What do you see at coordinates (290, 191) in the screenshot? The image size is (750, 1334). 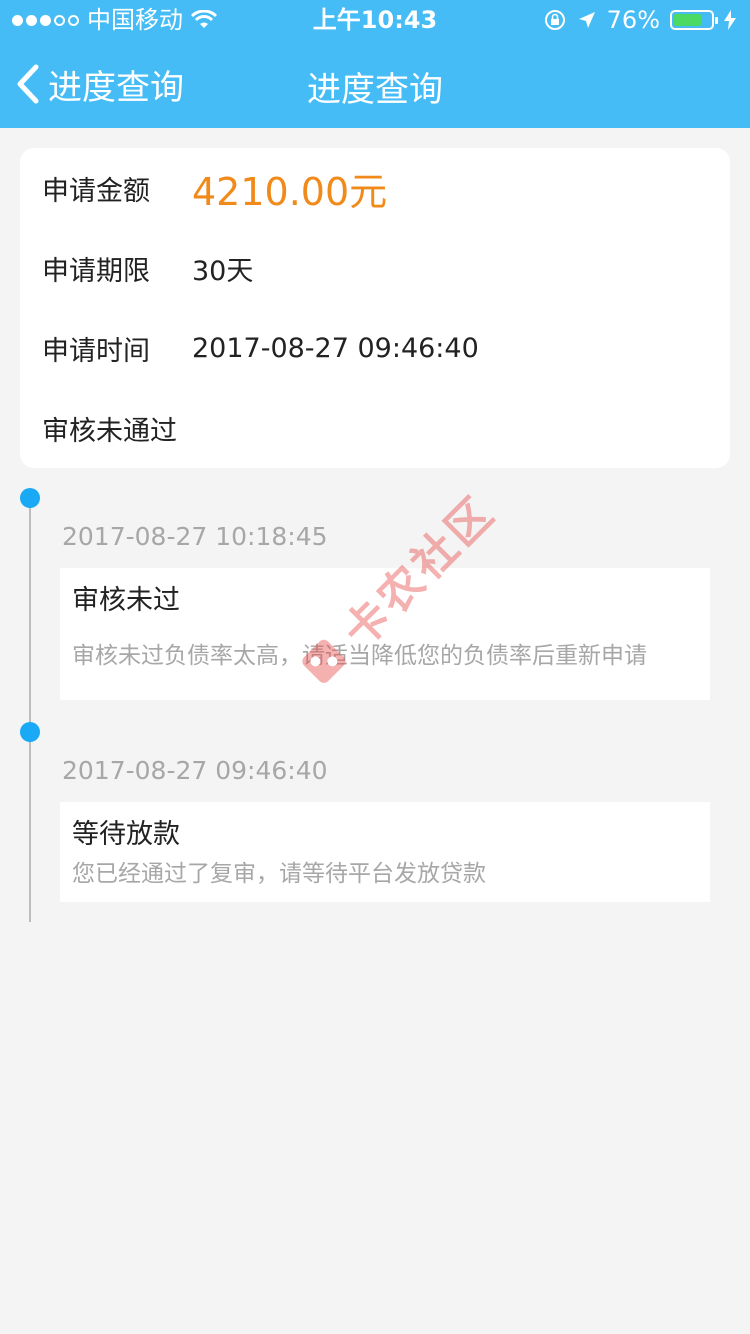 I see `amount-value: 4210.00元` at bounding box center [290, 191].